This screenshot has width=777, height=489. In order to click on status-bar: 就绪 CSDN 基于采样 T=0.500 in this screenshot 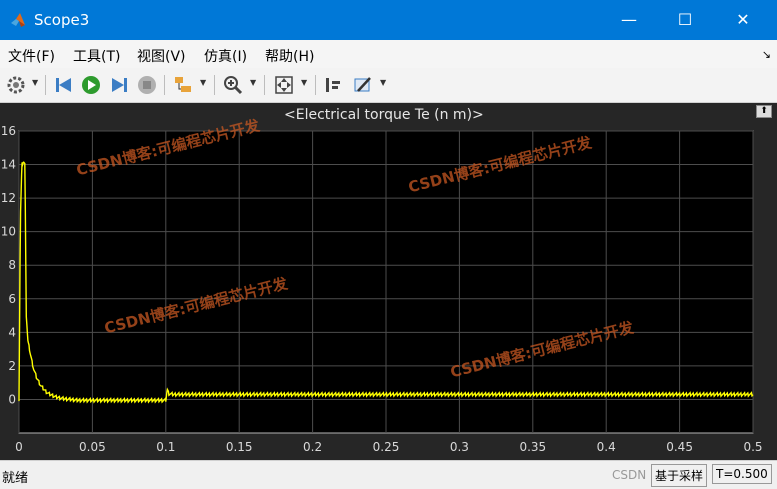, I will do `click(388, 474)`.